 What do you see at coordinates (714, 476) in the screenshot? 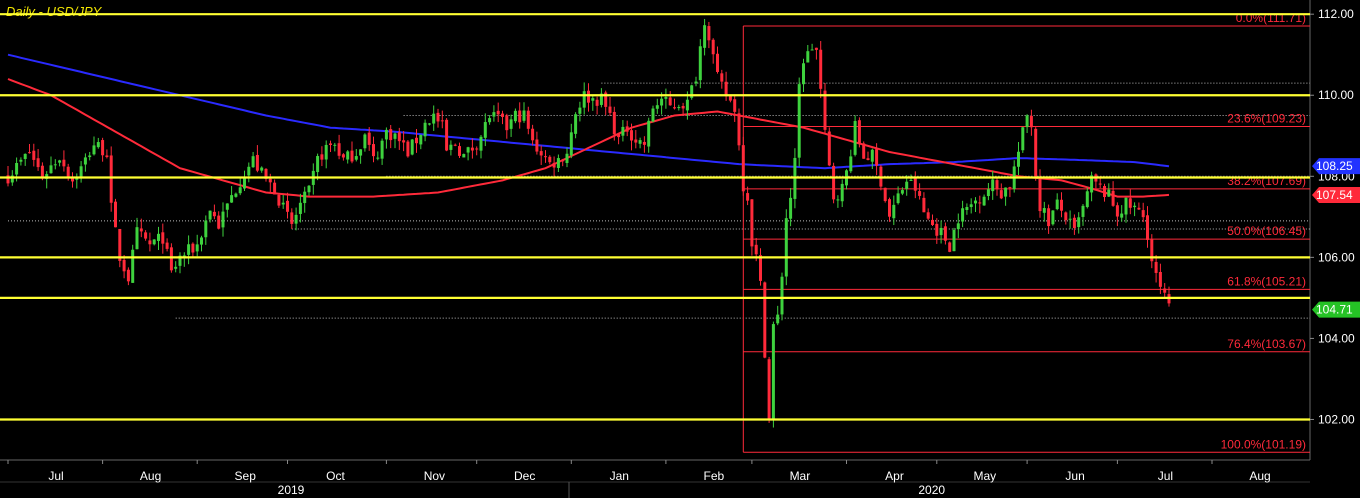
I see `month-label: Feb` at bounding box center [714, 476].